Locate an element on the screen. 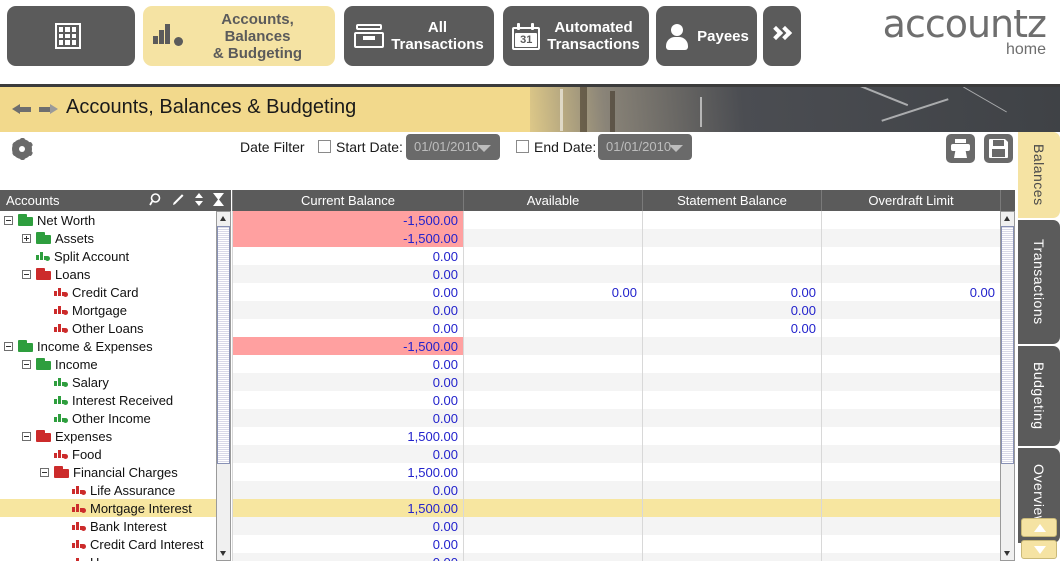 This screenshot has height=561, width=1060. tree-item: Other Income is located at coordinates (115, 418).